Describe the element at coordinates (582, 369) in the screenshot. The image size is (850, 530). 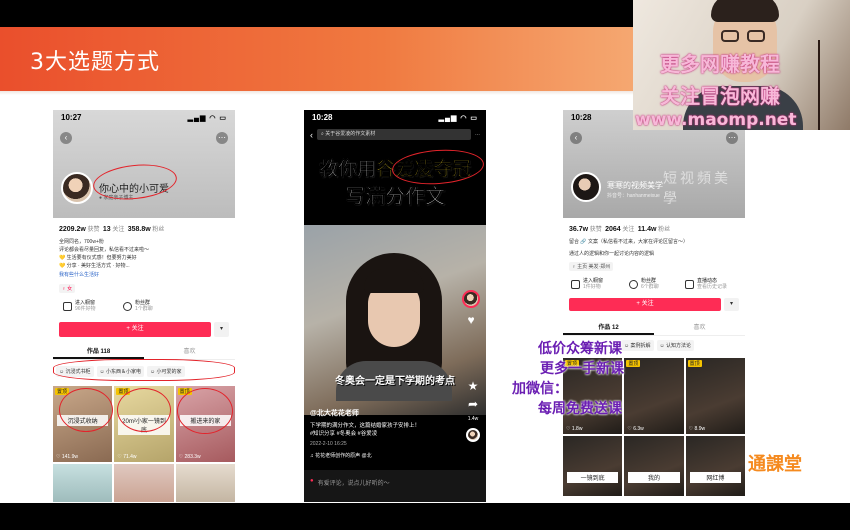
I see `promo-line-2: 更多一手新课` at that location.